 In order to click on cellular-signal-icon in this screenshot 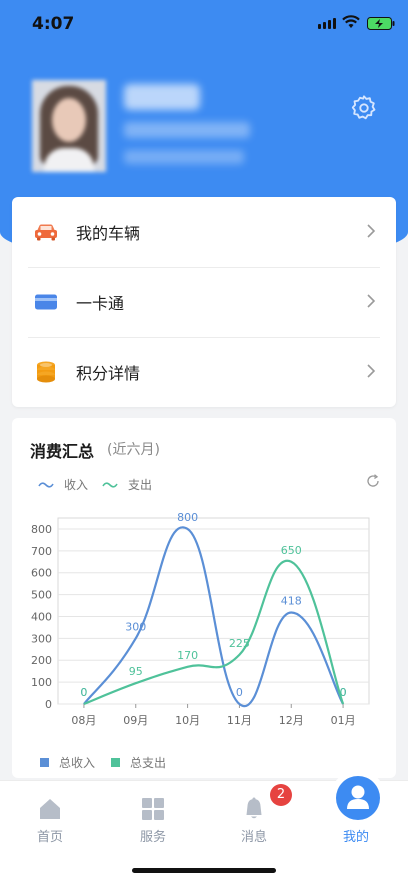, I will do `click(327, 23)`.